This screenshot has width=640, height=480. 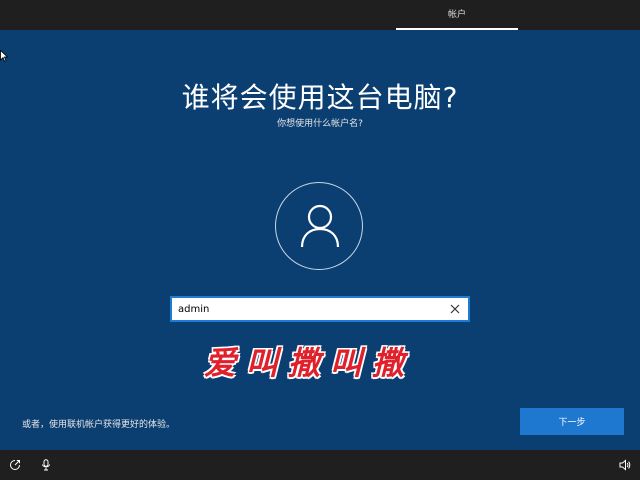 What do you see at coordinates (455, 309) in the screenshot?
I see `clear-icon` at bounding box center [455, 309].